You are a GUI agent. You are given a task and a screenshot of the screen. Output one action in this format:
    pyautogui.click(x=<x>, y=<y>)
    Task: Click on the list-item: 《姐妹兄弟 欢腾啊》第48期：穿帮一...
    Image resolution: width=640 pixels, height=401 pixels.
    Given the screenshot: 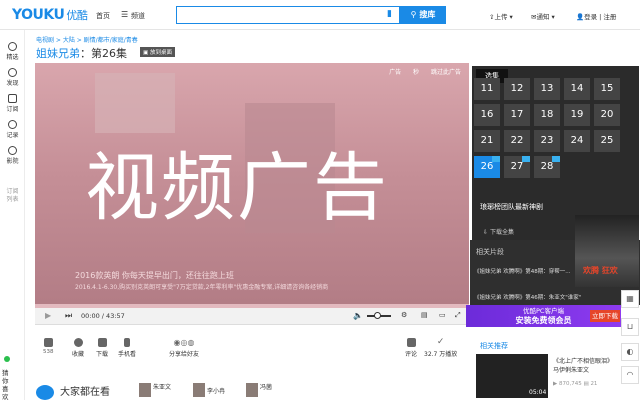 What is the action you would take?
    pyautogui.click(x=522, y=271)
    